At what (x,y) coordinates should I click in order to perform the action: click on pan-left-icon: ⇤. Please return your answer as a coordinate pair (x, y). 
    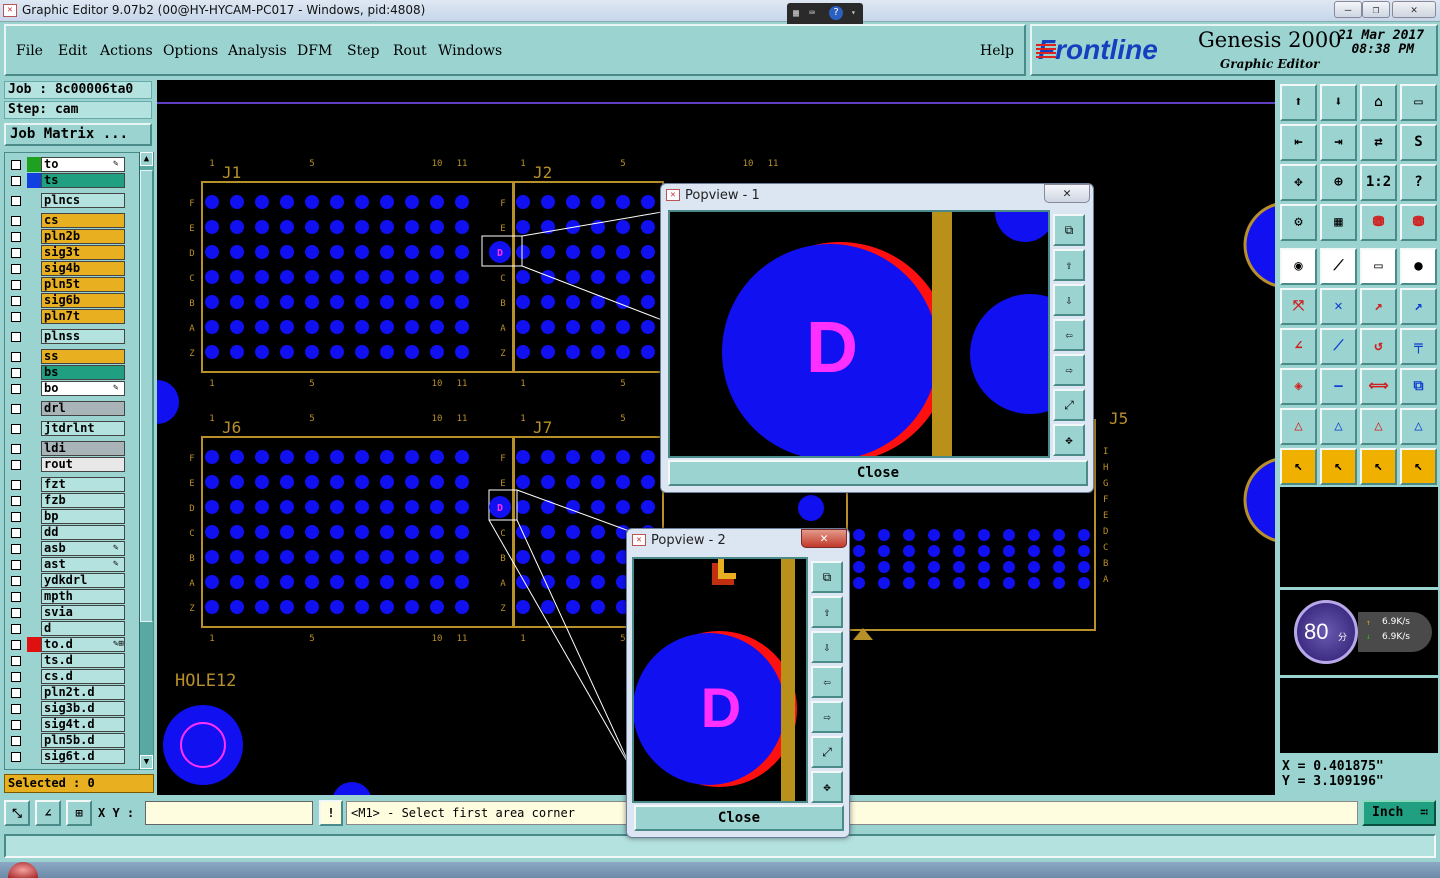
    Looking at the image, I should click on (1298, 142).